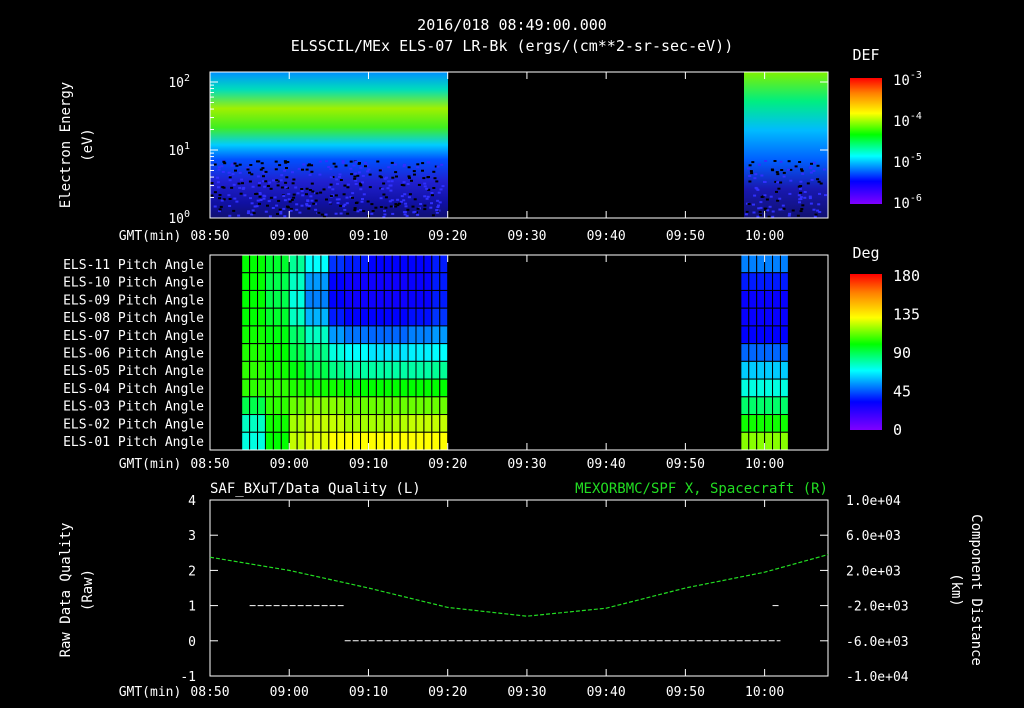  I want to click on def-colorbar: DEF 10-3 10-4 10-5 10-6, so click(886, 129).